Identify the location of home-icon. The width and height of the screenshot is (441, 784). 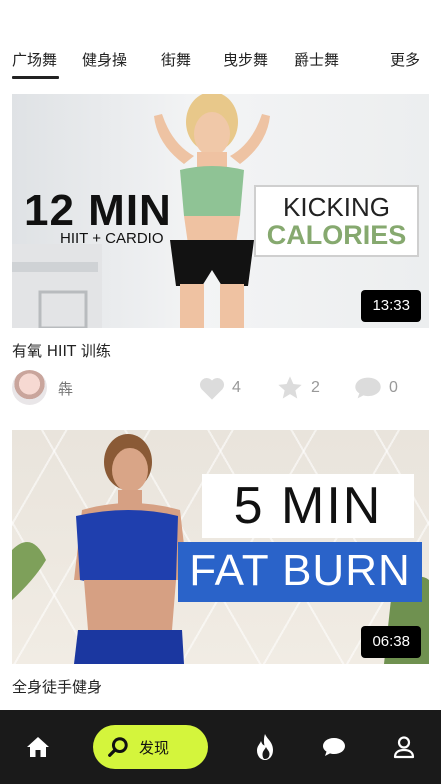
(38, 747).